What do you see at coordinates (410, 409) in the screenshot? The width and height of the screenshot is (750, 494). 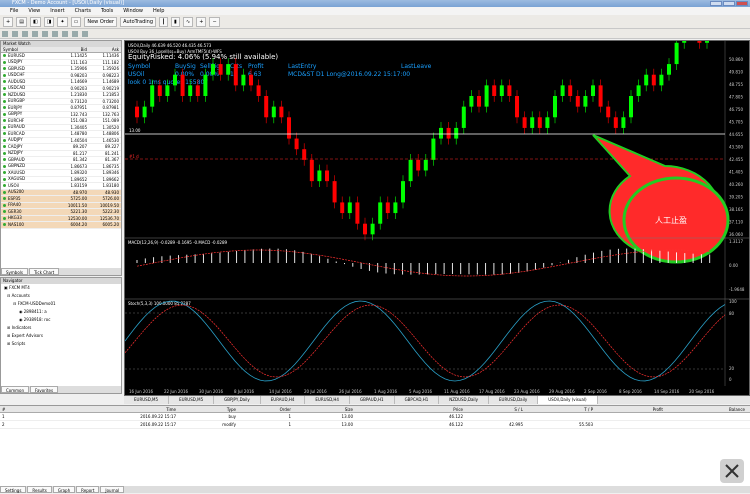 I see `col-price: Price` at bounding box center [410, 409].